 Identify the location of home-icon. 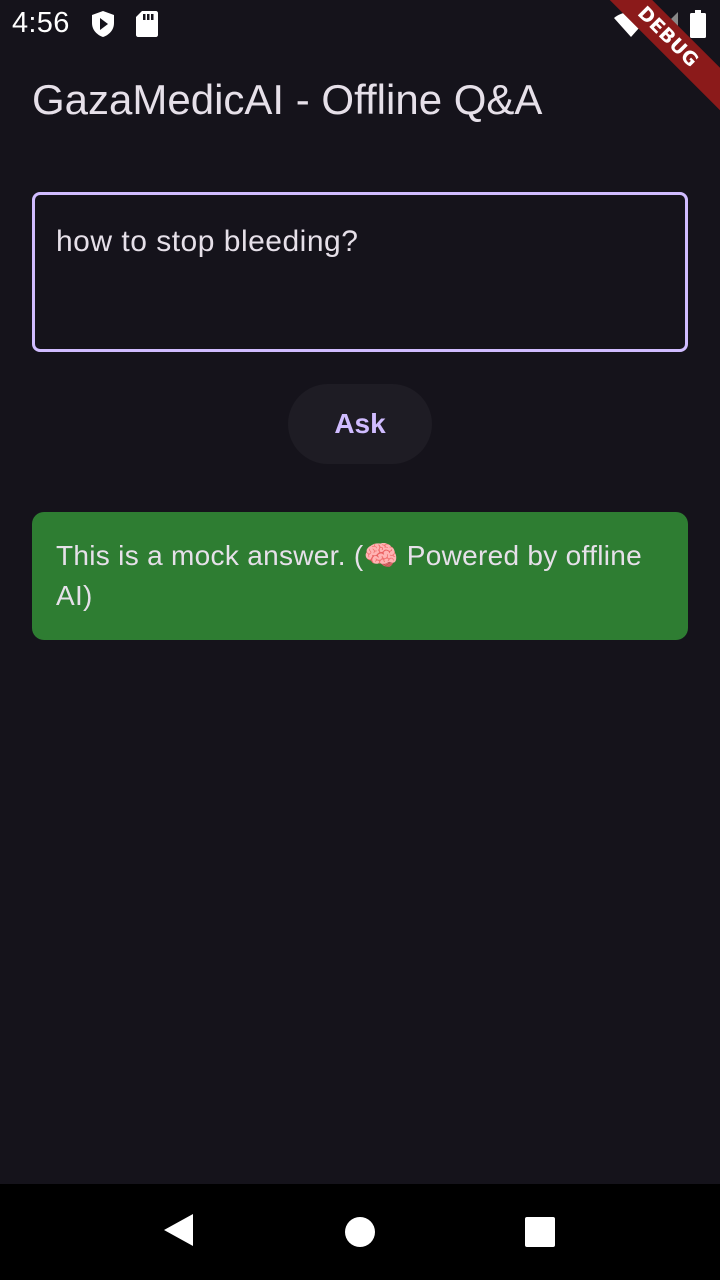
(360, 1234).